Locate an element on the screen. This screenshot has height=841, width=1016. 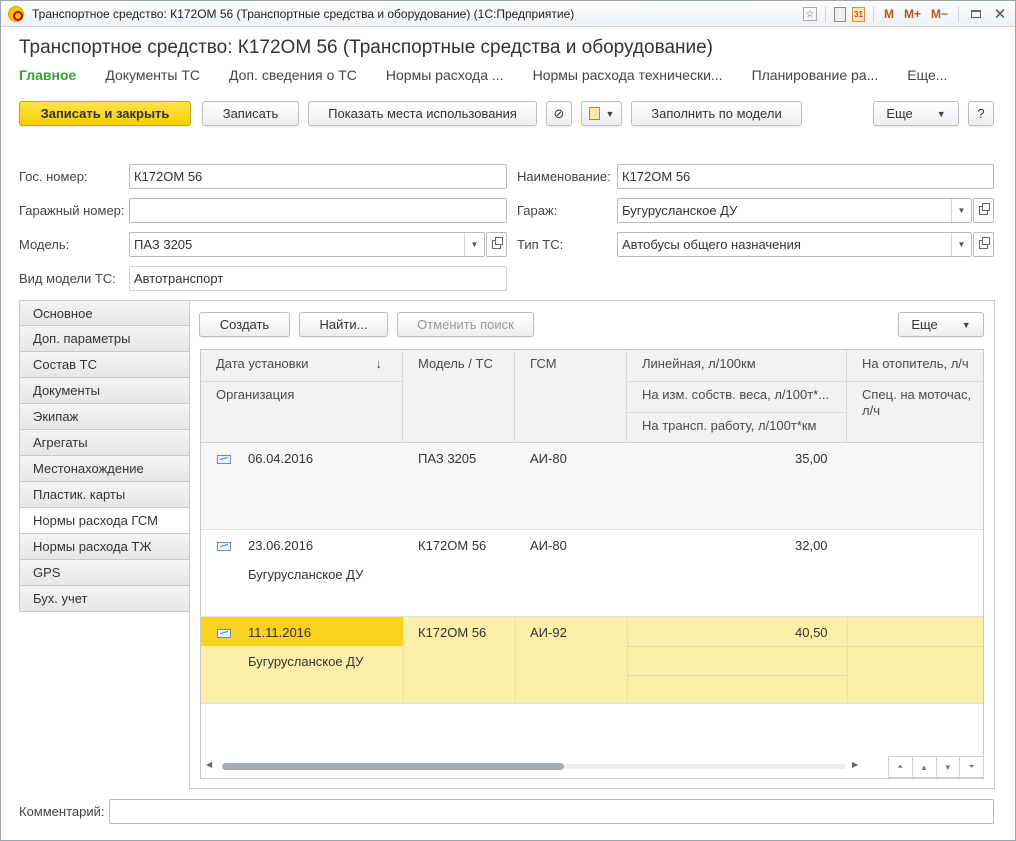
header-date: Дата установки ↓ is located at coordinates (302, 365).